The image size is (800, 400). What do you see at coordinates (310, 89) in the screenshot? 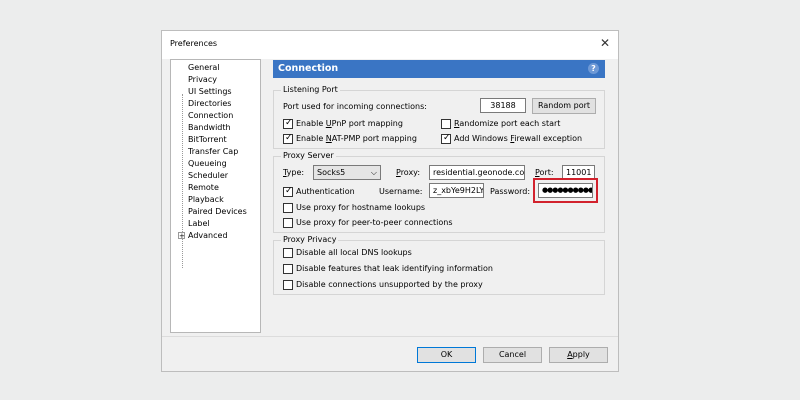
I see `listening-port-group-label: Listening Port` at bounding box center [310, 89].